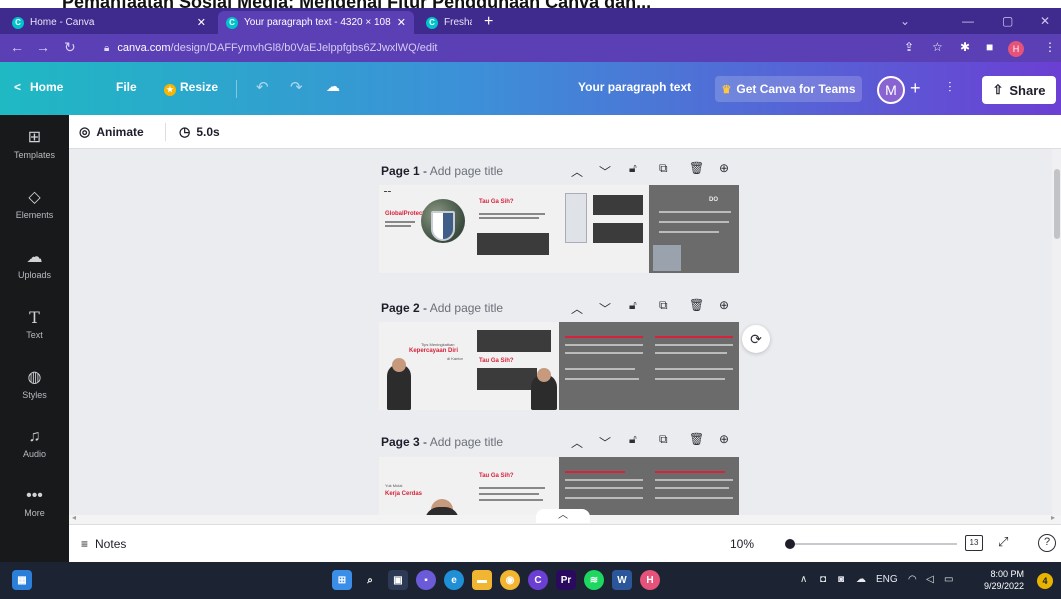 The width and height of the screenshot is (1061, 599). I want to click on zoom-slider, so click(871, 544).